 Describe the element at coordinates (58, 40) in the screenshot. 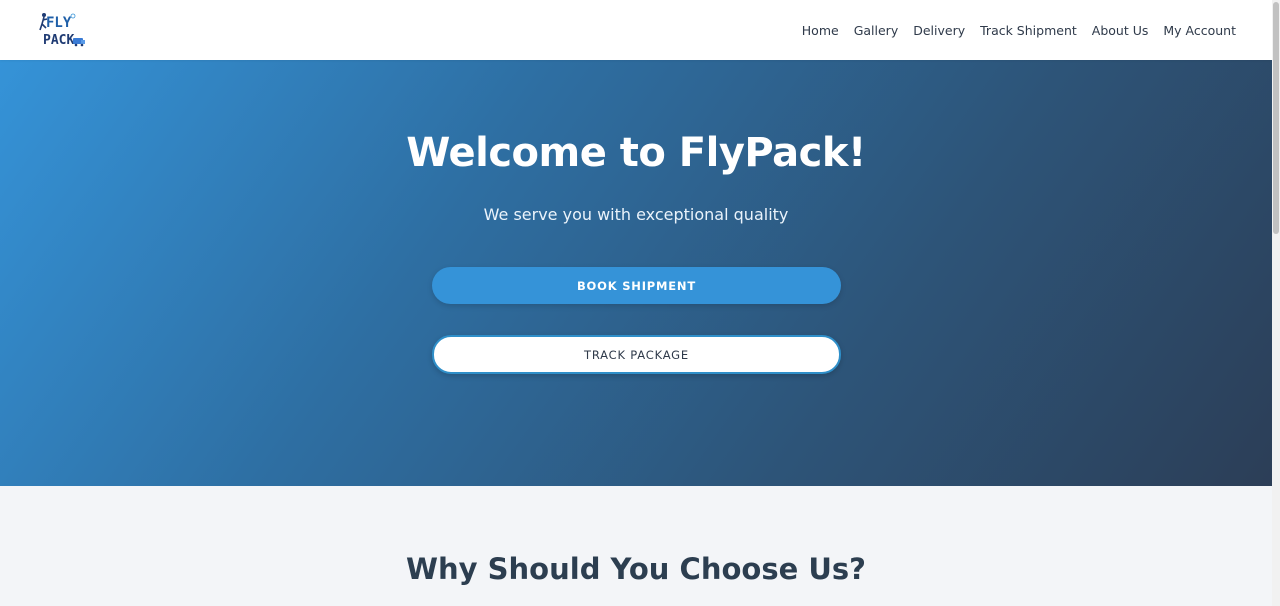

I see `logo-text-pack: PACK` at that location.